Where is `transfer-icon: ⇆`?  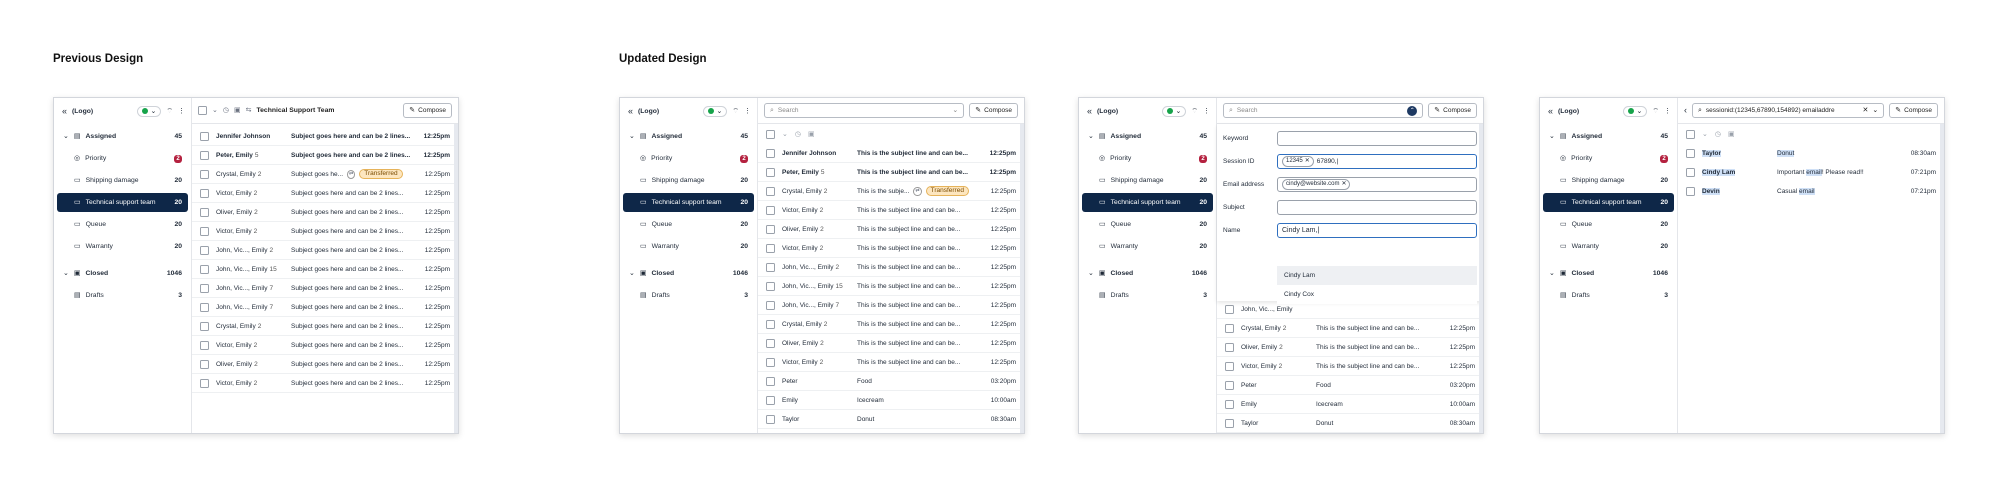 transfer-icon: ⇆ is located at coordinates (249, 110).